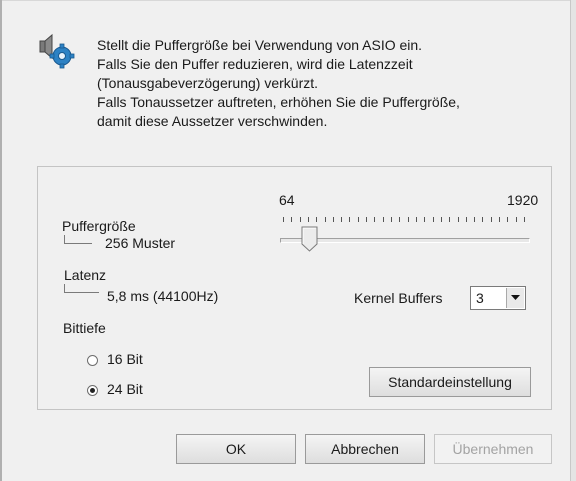 This screenshot has height=481, width=576. Describe the element at coordinates (480, 298) in the screenshot. I see `kernel-buffers-value: 3` at that location.